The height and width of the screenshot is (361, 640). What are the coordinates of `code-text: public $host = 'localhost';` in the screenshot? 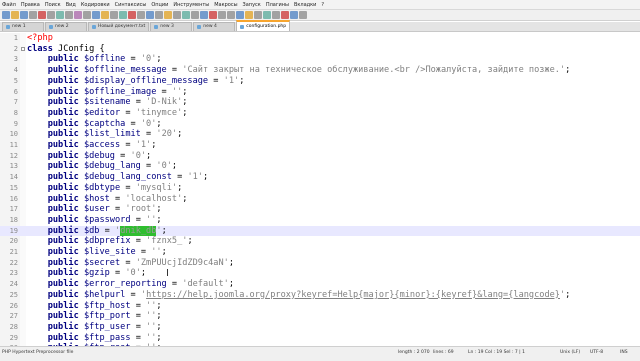 It's located at (107, 199).